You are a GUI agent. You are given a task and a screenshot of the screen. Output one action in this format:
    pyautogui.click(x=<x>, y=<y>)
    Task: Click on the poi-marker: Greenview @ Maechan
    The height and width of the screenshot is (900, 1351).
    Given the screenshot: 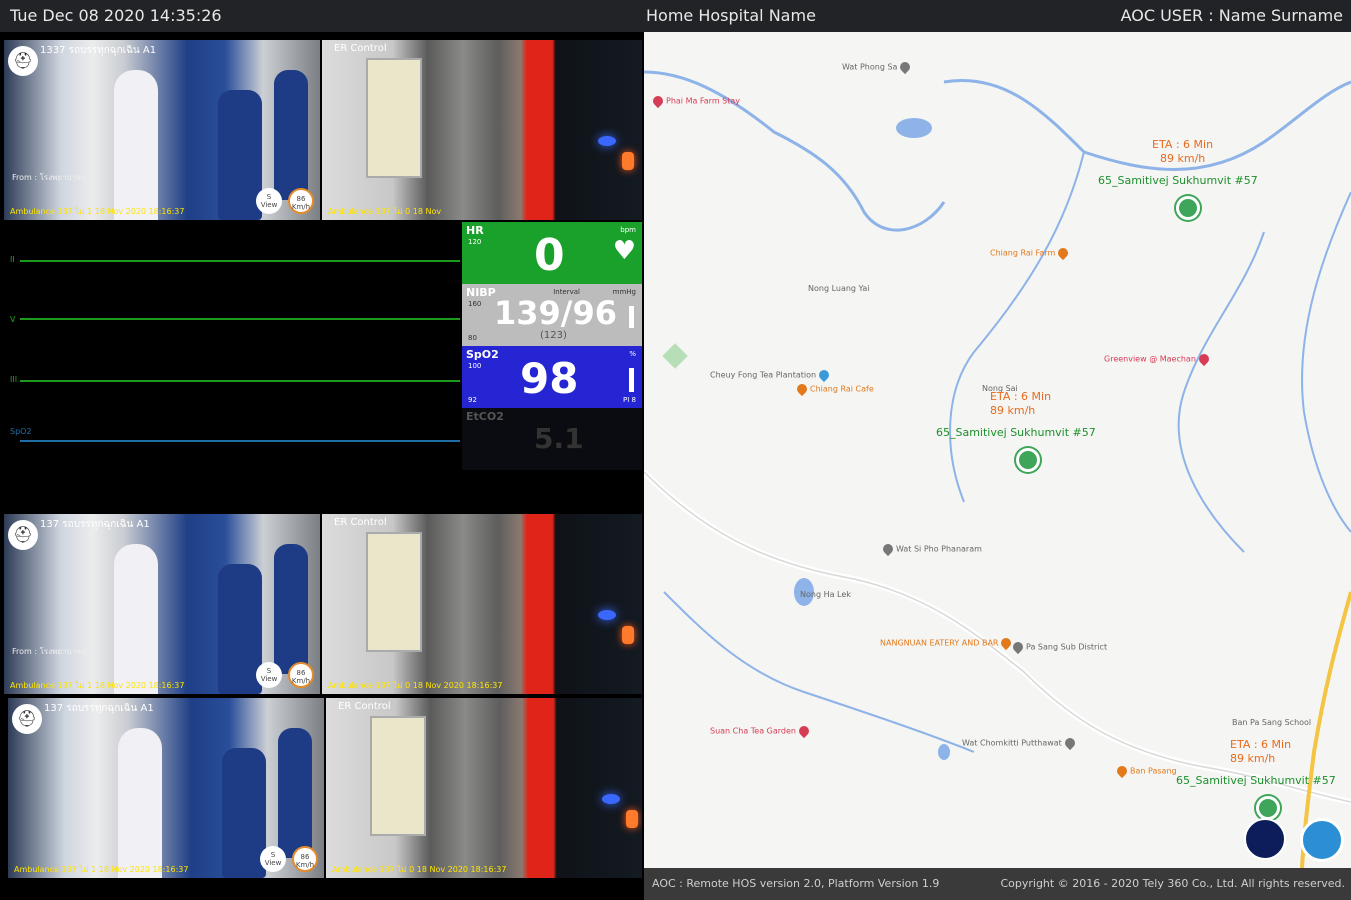 What is the action you would take?
    pyautogui.click(x=1158, y=359)
    